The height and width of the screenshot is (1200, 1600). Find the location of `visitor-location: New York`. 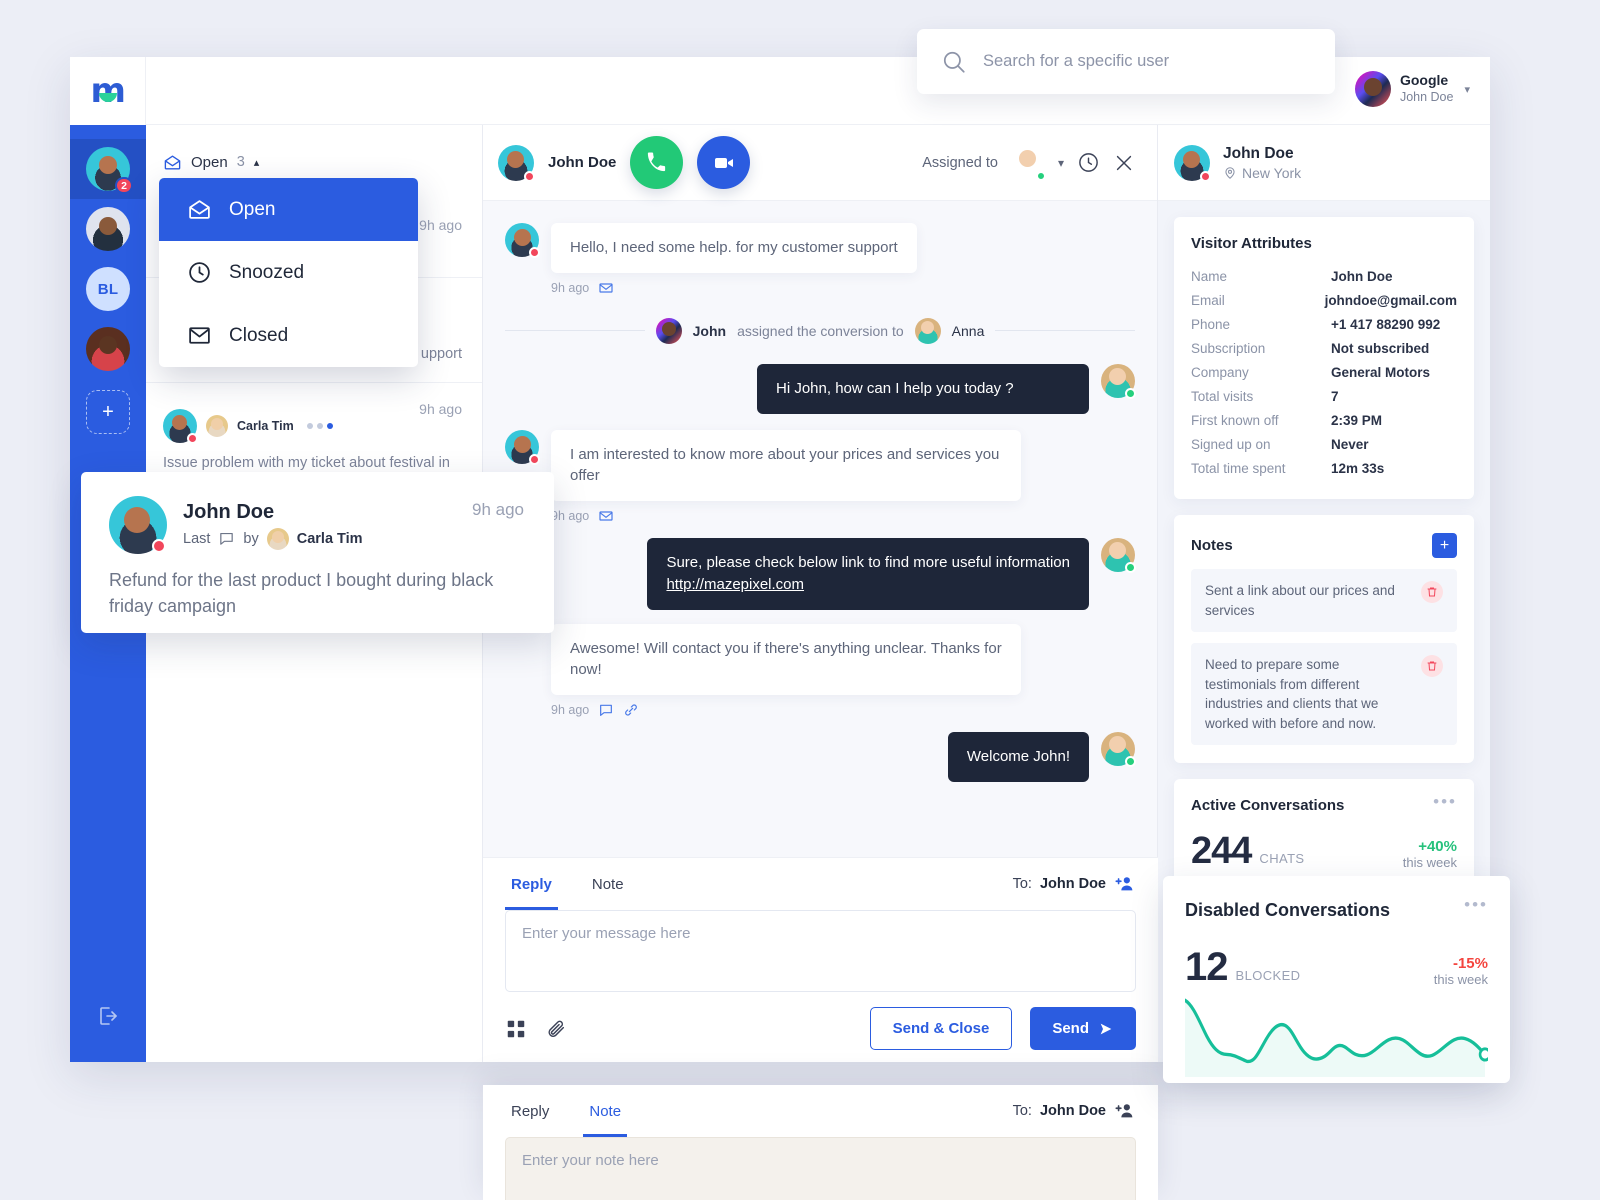

visitor-location: New York is located at coordinates (1262, 173).